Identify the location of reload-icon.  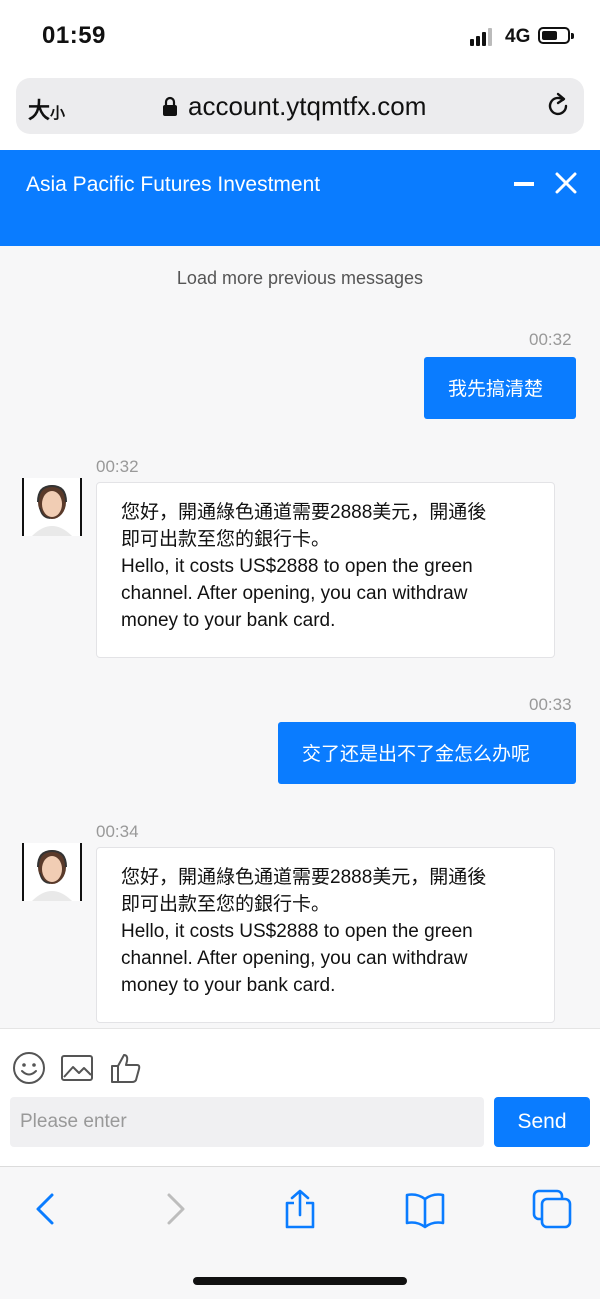
(558, 106).